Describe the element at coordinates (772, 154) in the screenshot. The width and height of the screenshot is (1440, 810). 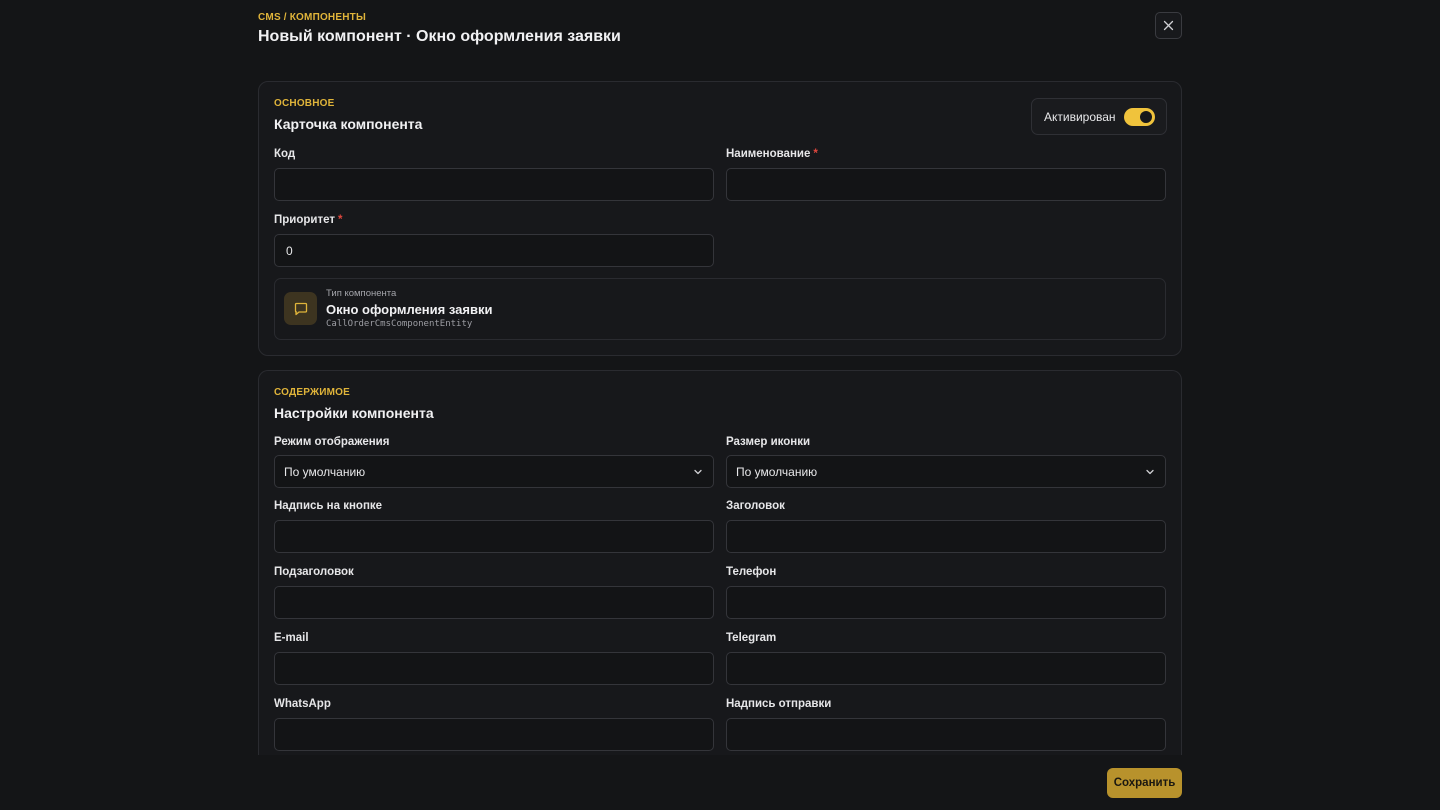
I see `name-label: Наименование *` at that location.